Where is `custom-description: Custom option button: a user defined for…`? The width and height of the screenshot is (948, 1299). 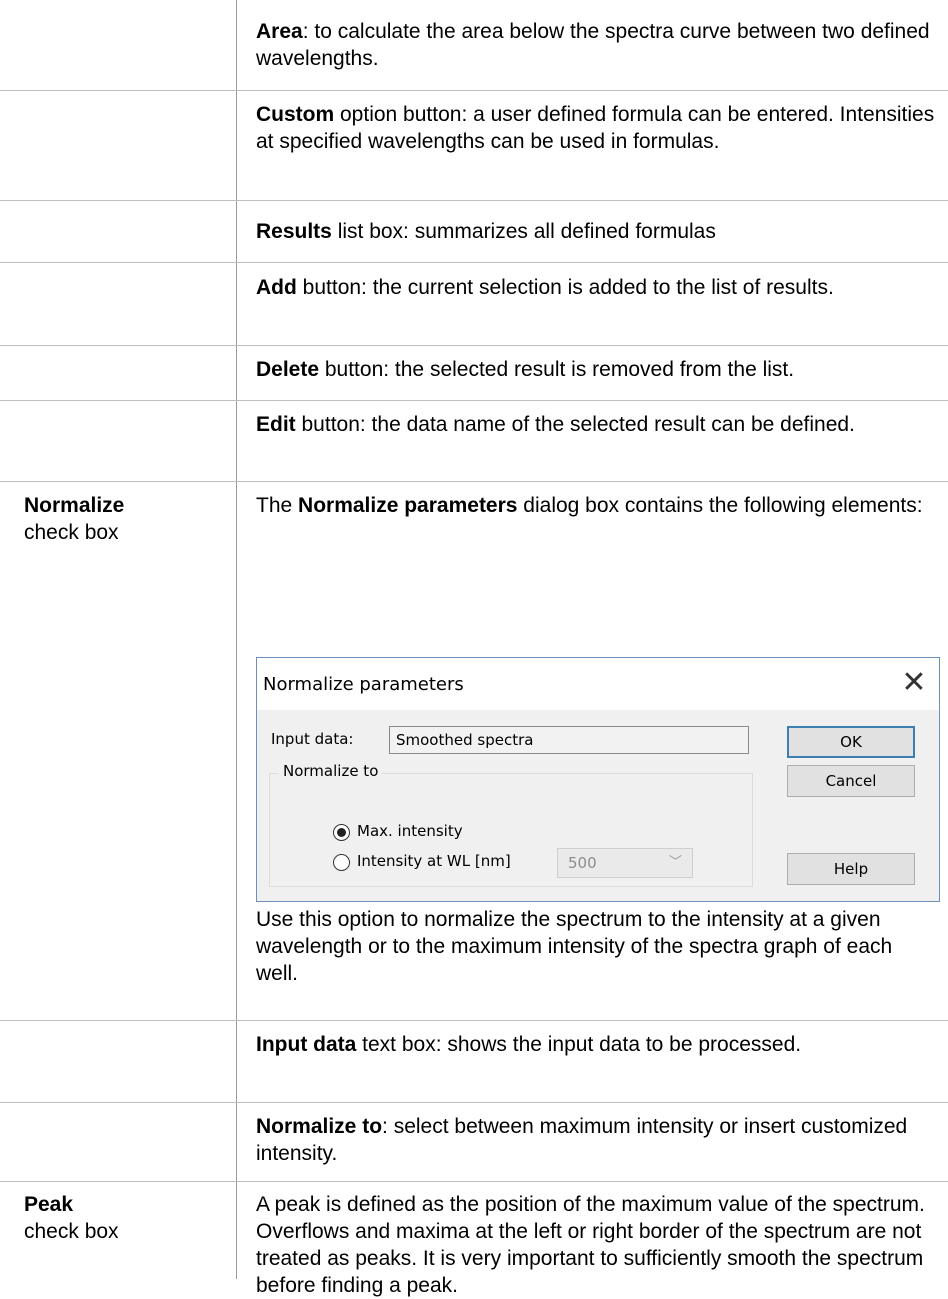
custom-description: Custom option button: a user defined for… is located at coordinates (596, 128).